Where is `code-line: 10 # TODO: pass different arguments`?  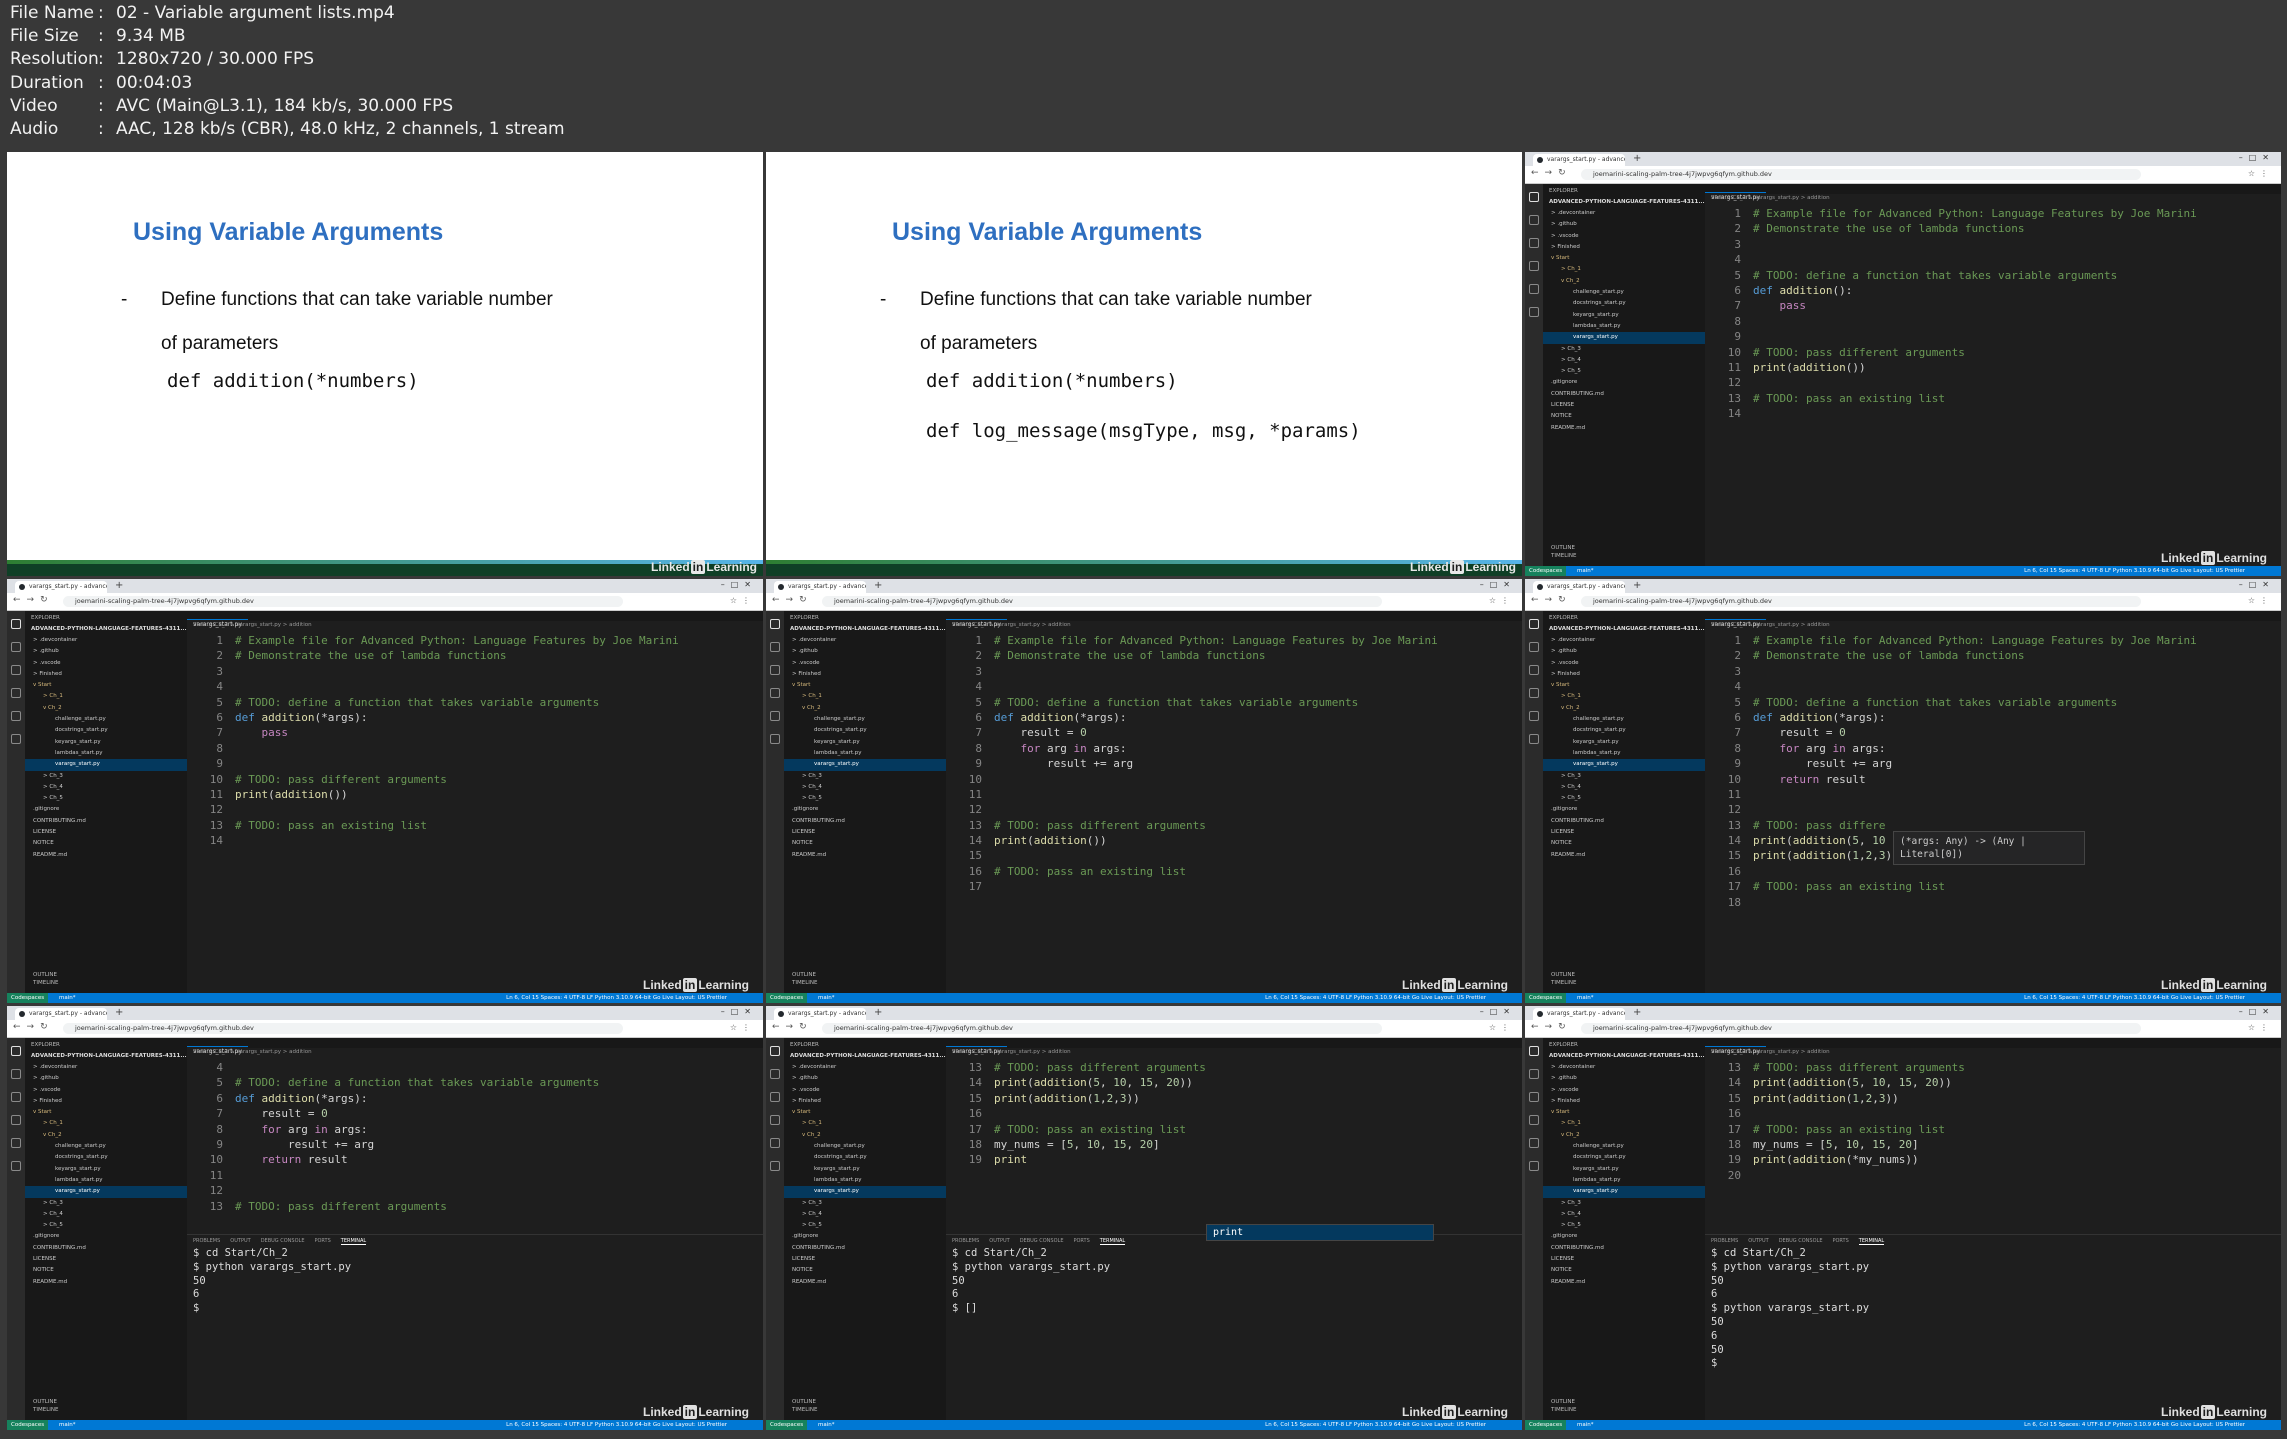 code-line: 10 # TODO: pass different arguments is located at coordinates (475, 779).